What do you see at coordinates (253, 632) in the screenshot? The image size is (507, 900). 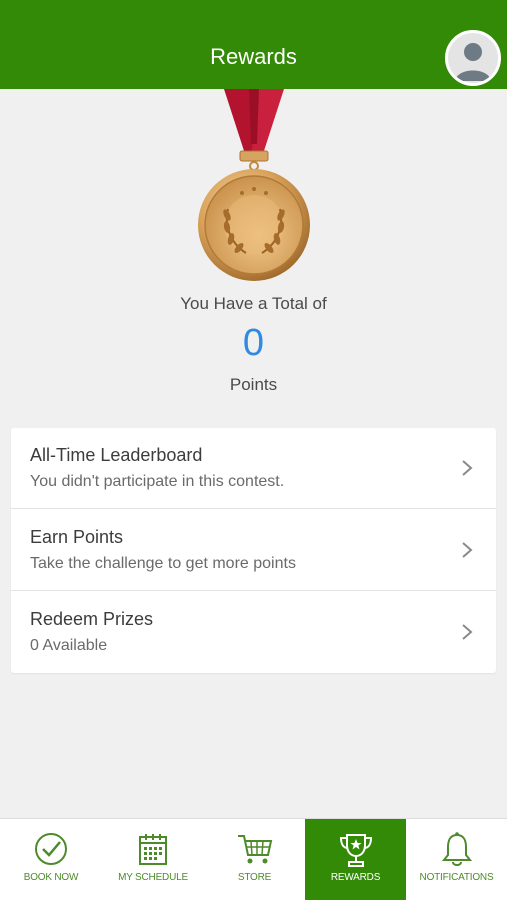 I see `redeem-prizes-menu-item: Redeem Prizes 0 Available` at bounding box center [253, 632].